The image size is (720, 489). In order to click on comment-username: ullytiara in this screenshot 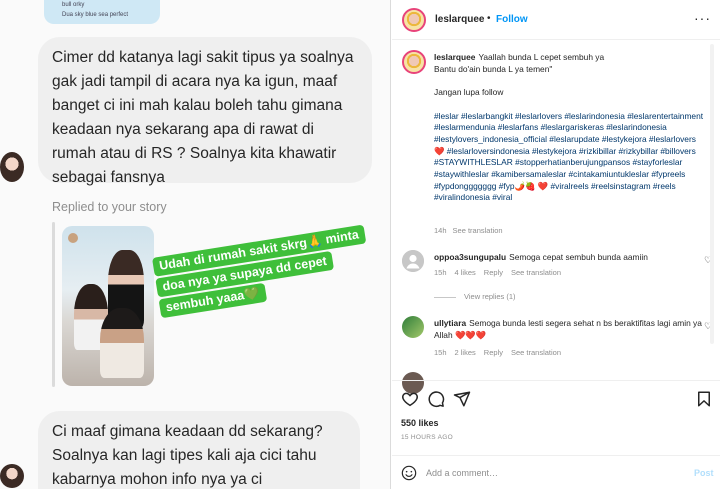, I will do `click(450, 323)`.